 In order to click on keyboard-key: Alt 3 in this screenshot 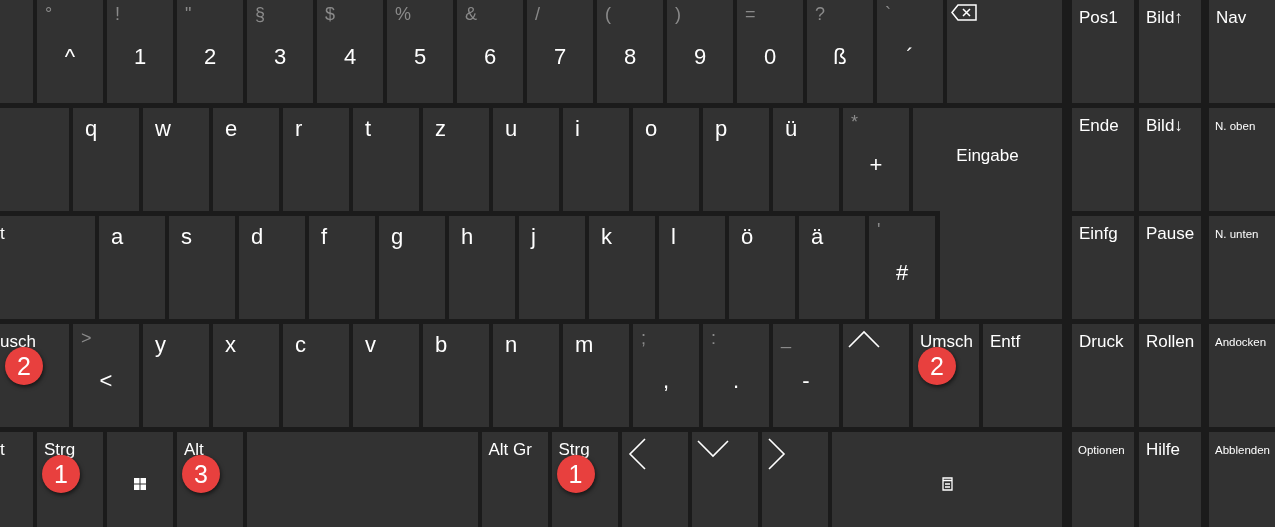, I will do `click(210, 479)`.